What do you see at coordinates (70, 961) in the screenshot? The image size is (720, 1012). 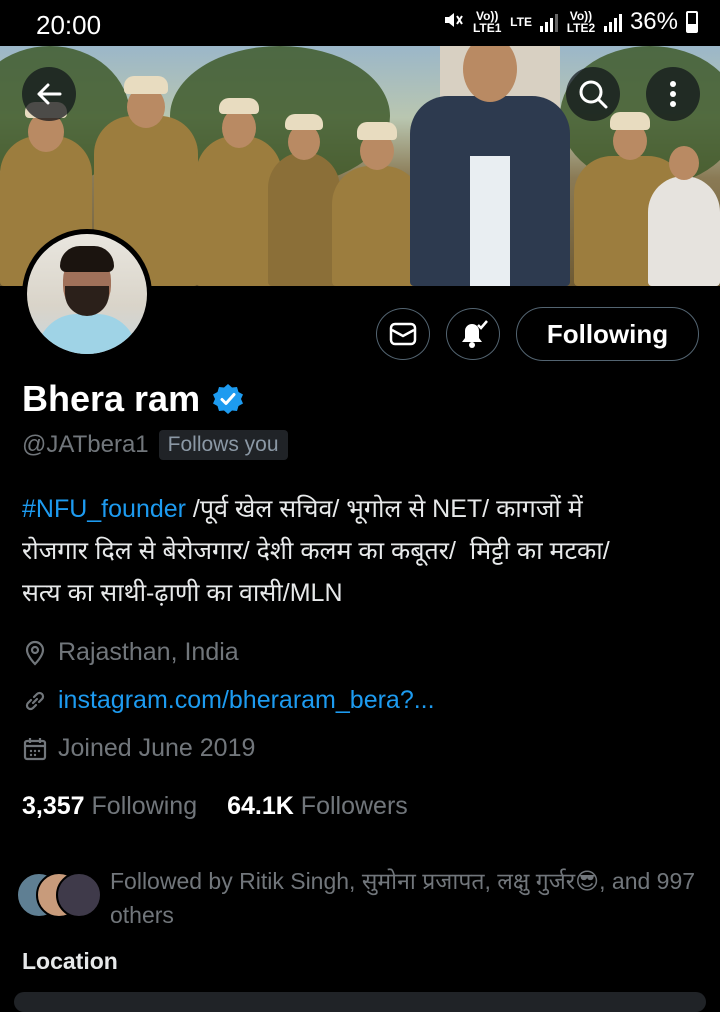 I see `location-section-heading: Location` at bounding box center [70, 961].